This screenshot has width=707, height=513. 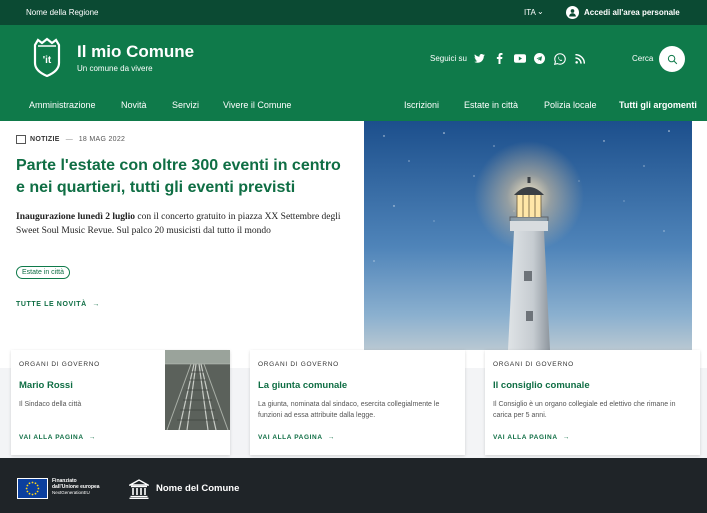 I want to click on social-label: Seguici su, so click(x=448, y=58).